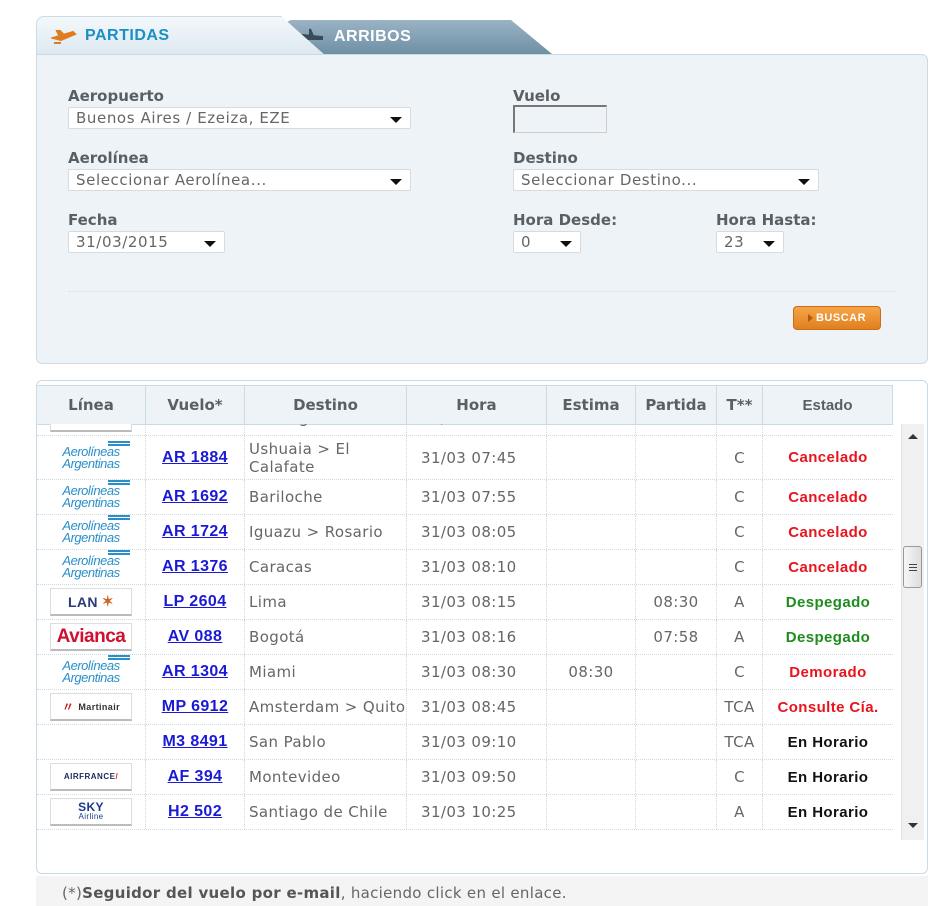  Describe the element at coordinates (828, 405) in the screenshot. I see `col-estado: Estado` at that location.